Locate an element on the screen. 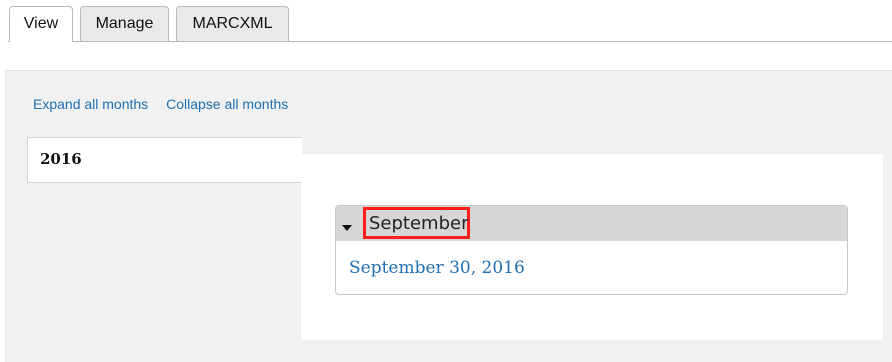 Image resolution: width=892 pixels, height=362 pixels. tab-view: View is located at coordinates (41, 24).